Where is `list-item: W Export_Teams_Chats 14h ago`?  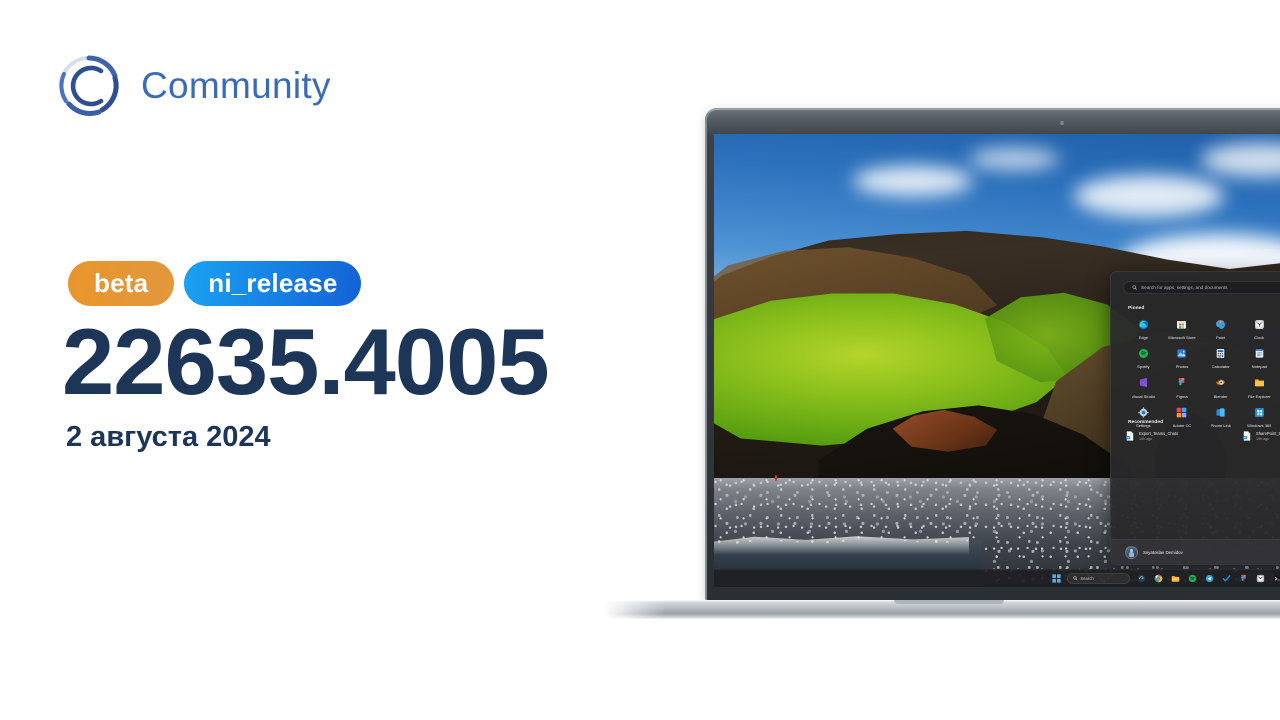 list-item: W Export_Teams_Chats 14h ago is located at coordinates (1181, 436).